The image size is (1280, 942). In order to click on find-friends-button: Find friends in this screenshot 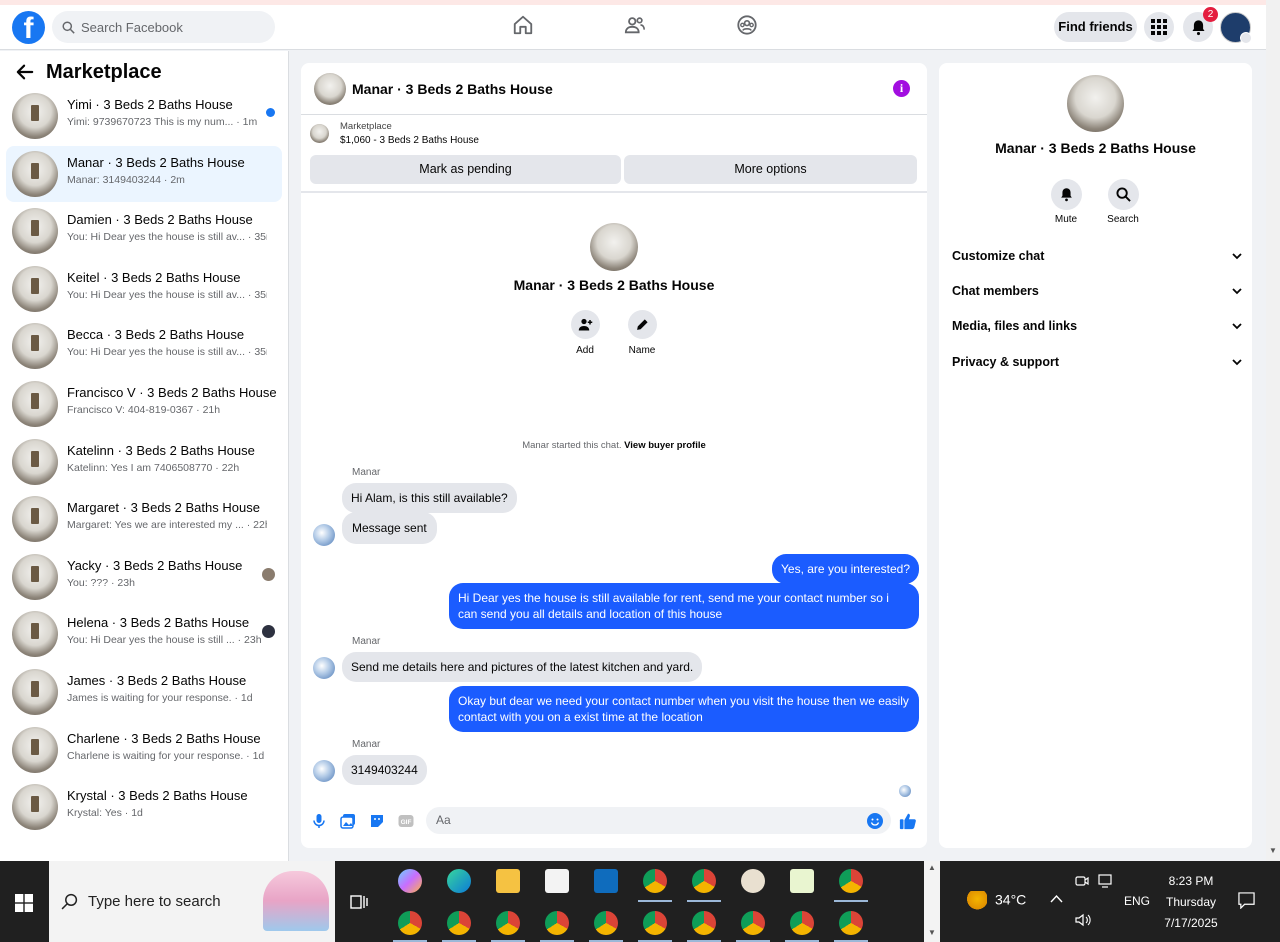, I will do `click(1095, 27)`.